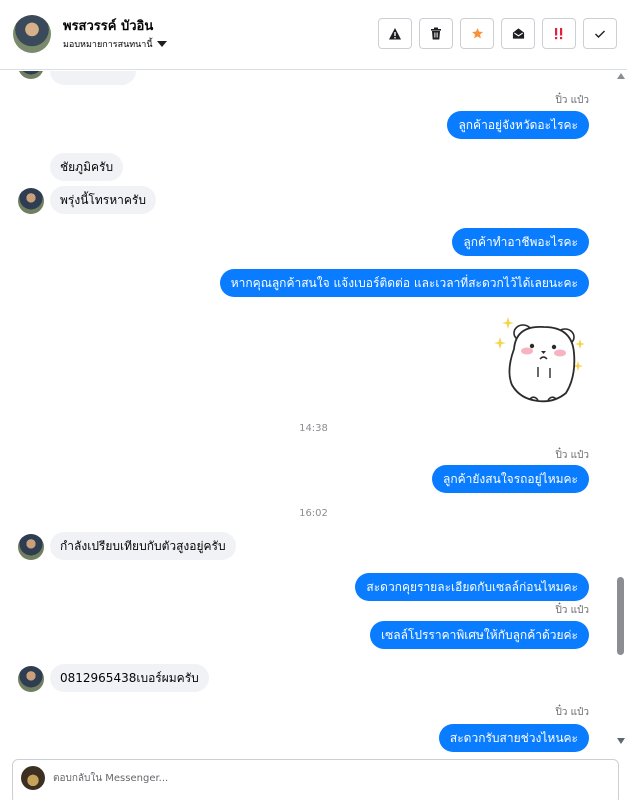 This screenshot has width=627, height=800. What do you see at coordinates (32, 34) in the screenshot?
I see `contact-avatar` at bounding box center [32, 34].